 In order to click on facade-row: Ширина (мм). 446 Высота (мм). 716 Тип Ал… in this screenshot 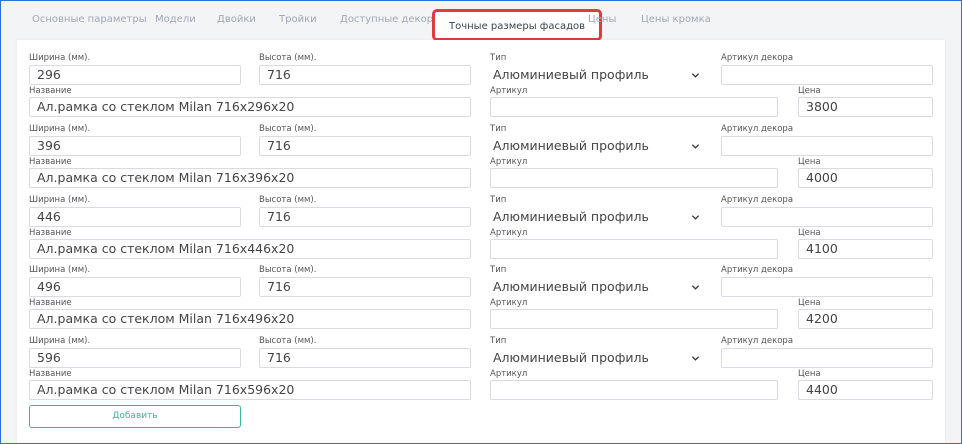, I will do `click(481, 228)`.